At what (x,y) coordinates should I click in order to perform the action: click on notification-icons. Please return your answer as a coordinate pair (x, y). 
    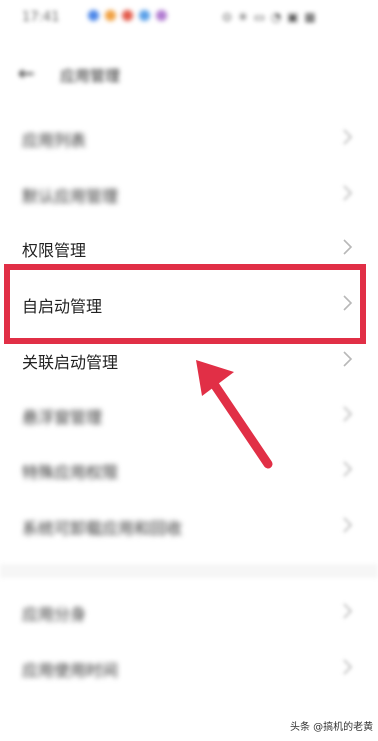
    Looking at the image, I should click on (127, 15).